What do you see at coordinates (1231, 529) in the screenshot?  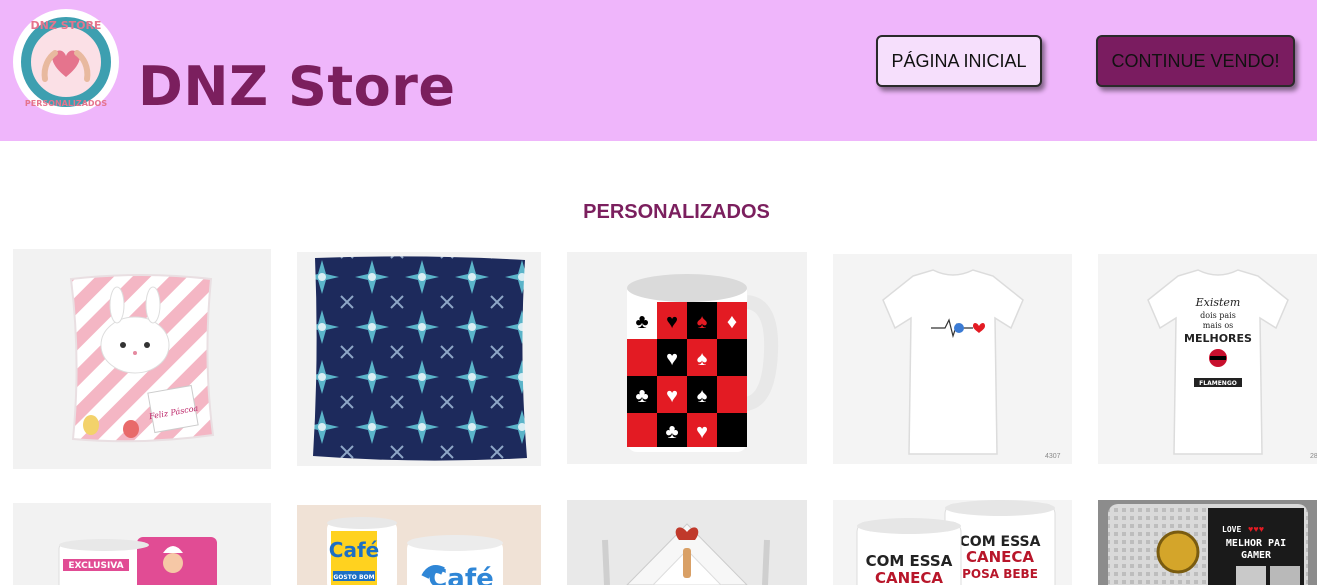 I see `svg-text: LOVE` at bounding box center [1231, 529].